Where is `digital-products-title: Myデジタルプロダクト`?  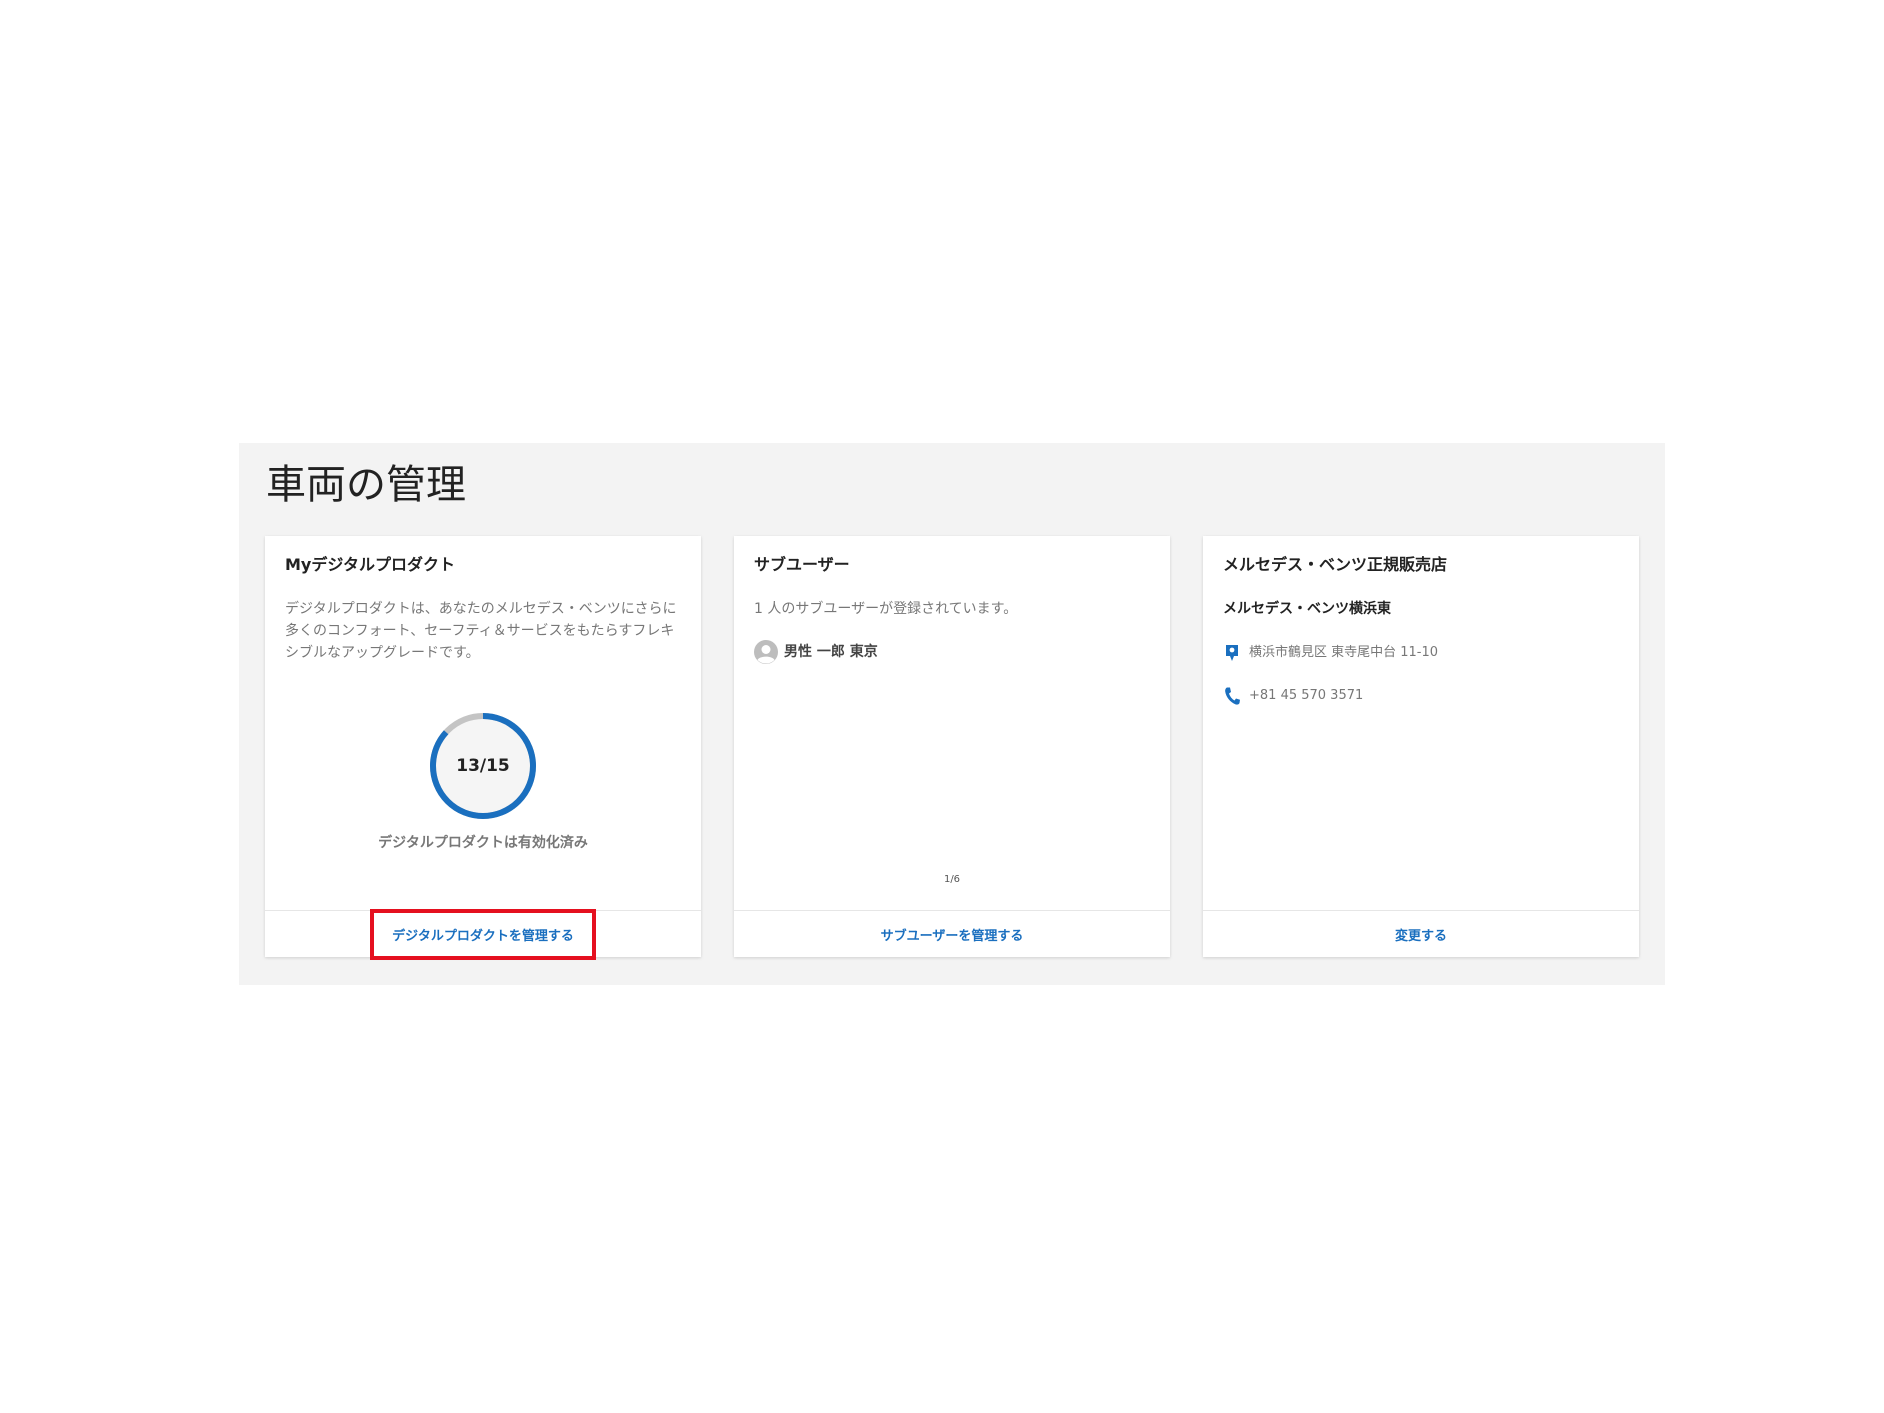 digital-products-title: Myデジタルプロダクト is located at coordinates (370, 564).